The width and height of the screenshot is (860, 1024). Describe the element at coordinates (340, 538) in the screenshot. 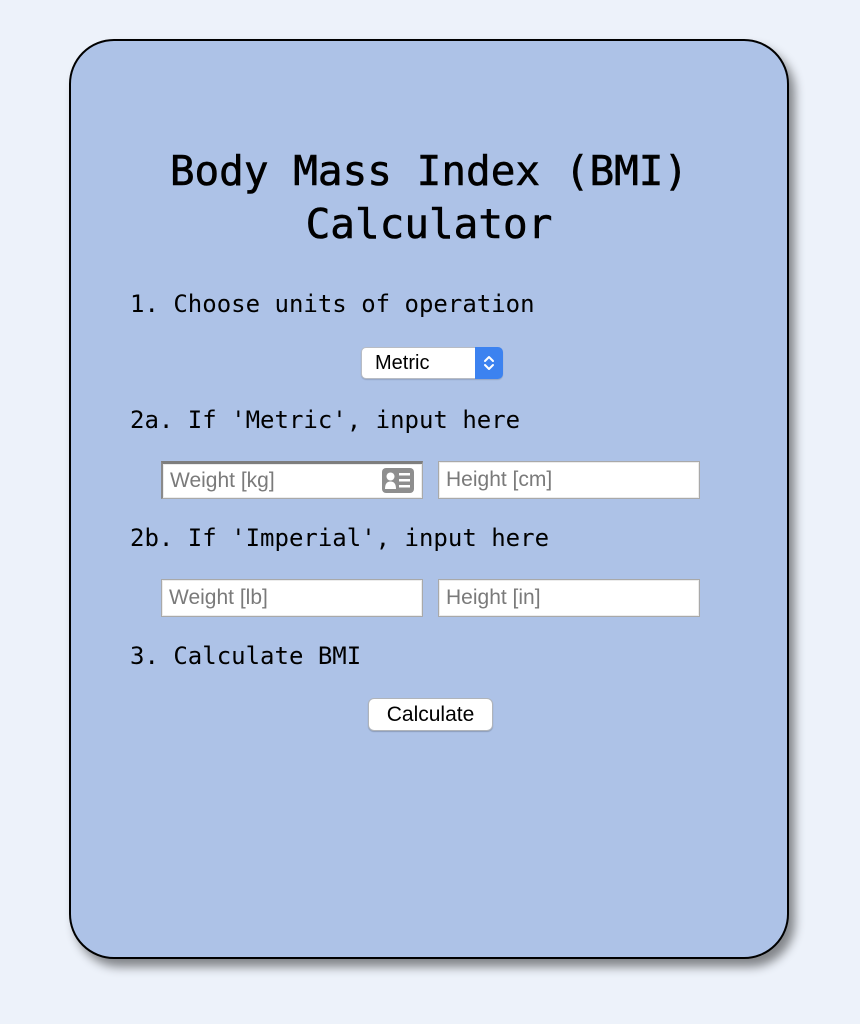

I see `step-2b-label: 2b. If 'Imperial', input here` at that location.